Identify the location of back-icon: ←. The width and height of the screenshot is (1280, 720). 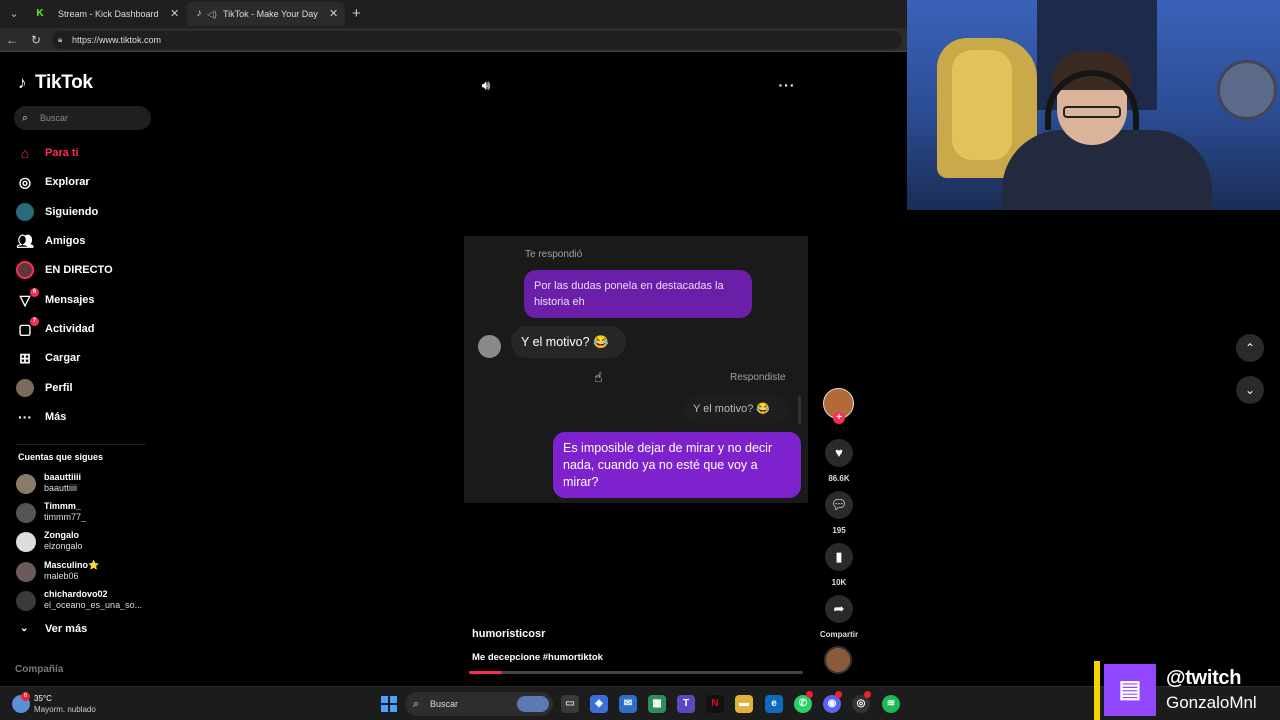
(12, 40).